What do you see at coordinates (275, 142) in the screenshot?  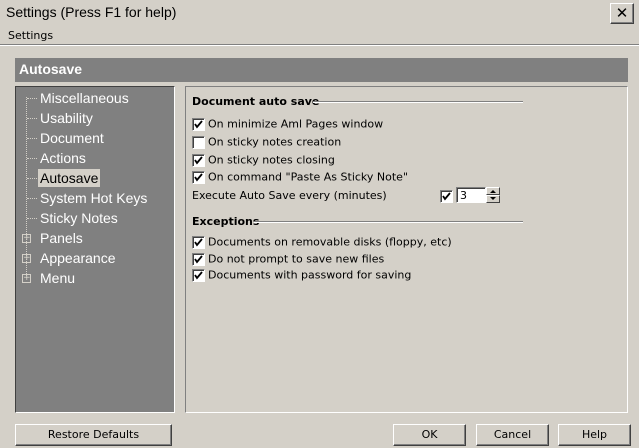 I see `checkbox-label: On sticky notes creation` at bounding box center [275, 142].